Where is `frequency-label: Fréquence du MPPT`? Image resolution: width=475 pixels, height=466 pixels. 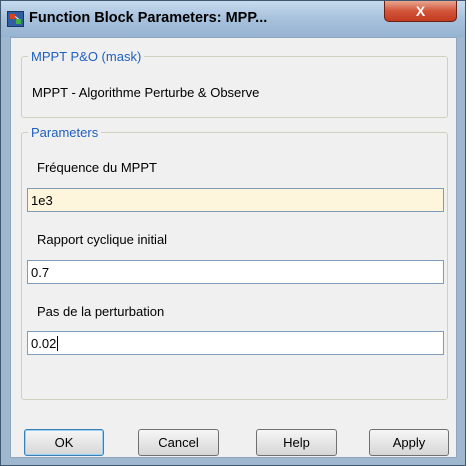
frequency-label: Fréquence du MPPT is located at coordinates (97, 167).